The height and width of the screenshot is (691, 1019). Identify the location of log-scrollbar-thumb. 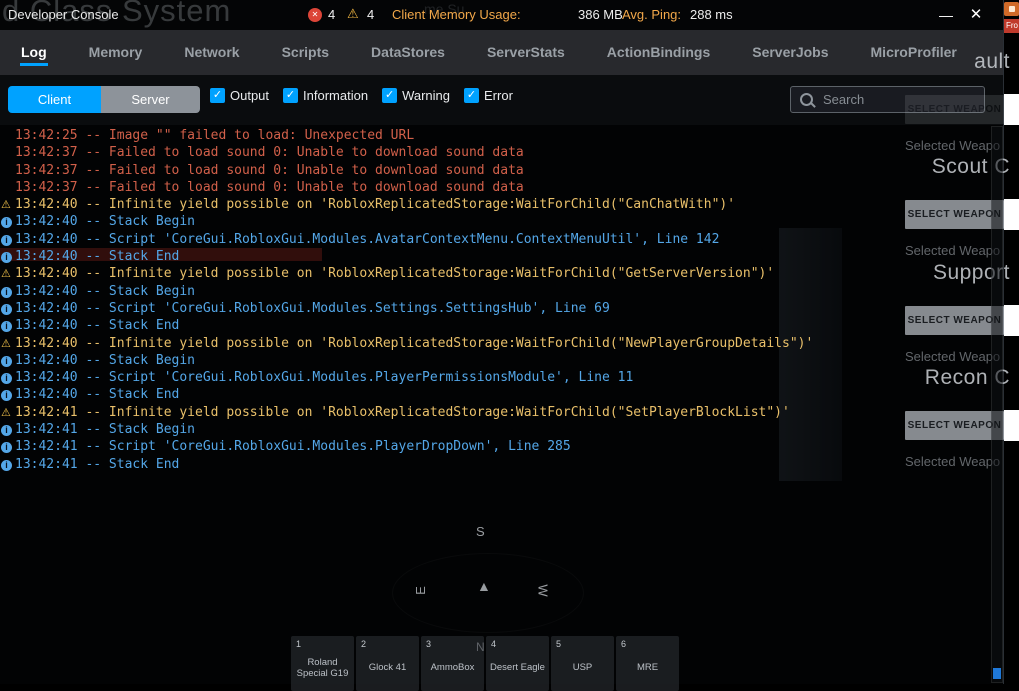
(997, 673).